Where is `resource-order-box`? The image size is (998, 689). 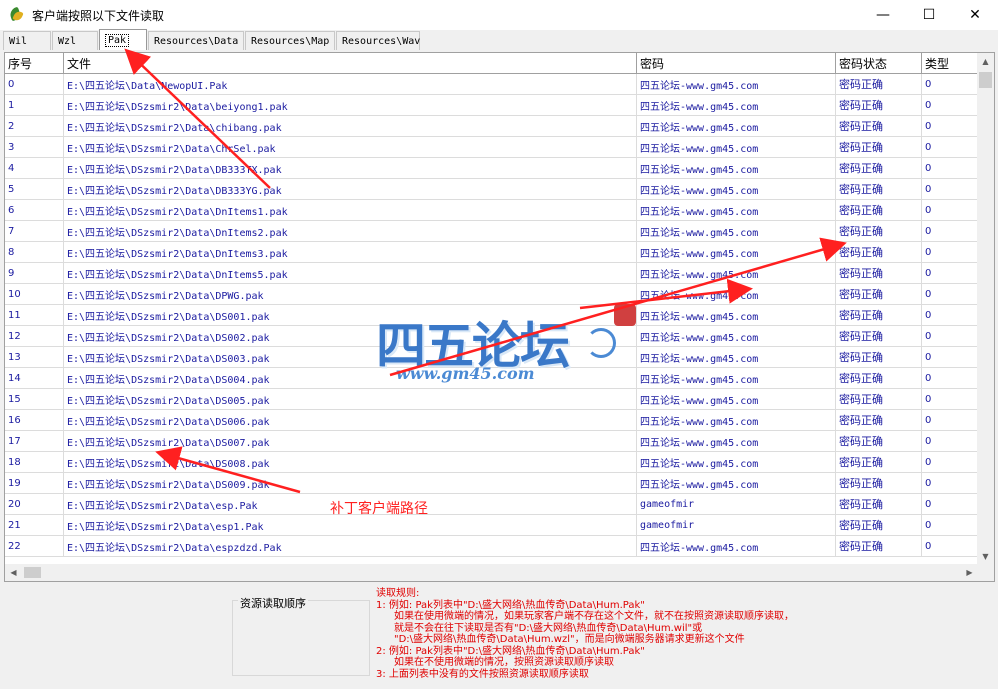 resource-order-box is located at coordinates (301, 638).